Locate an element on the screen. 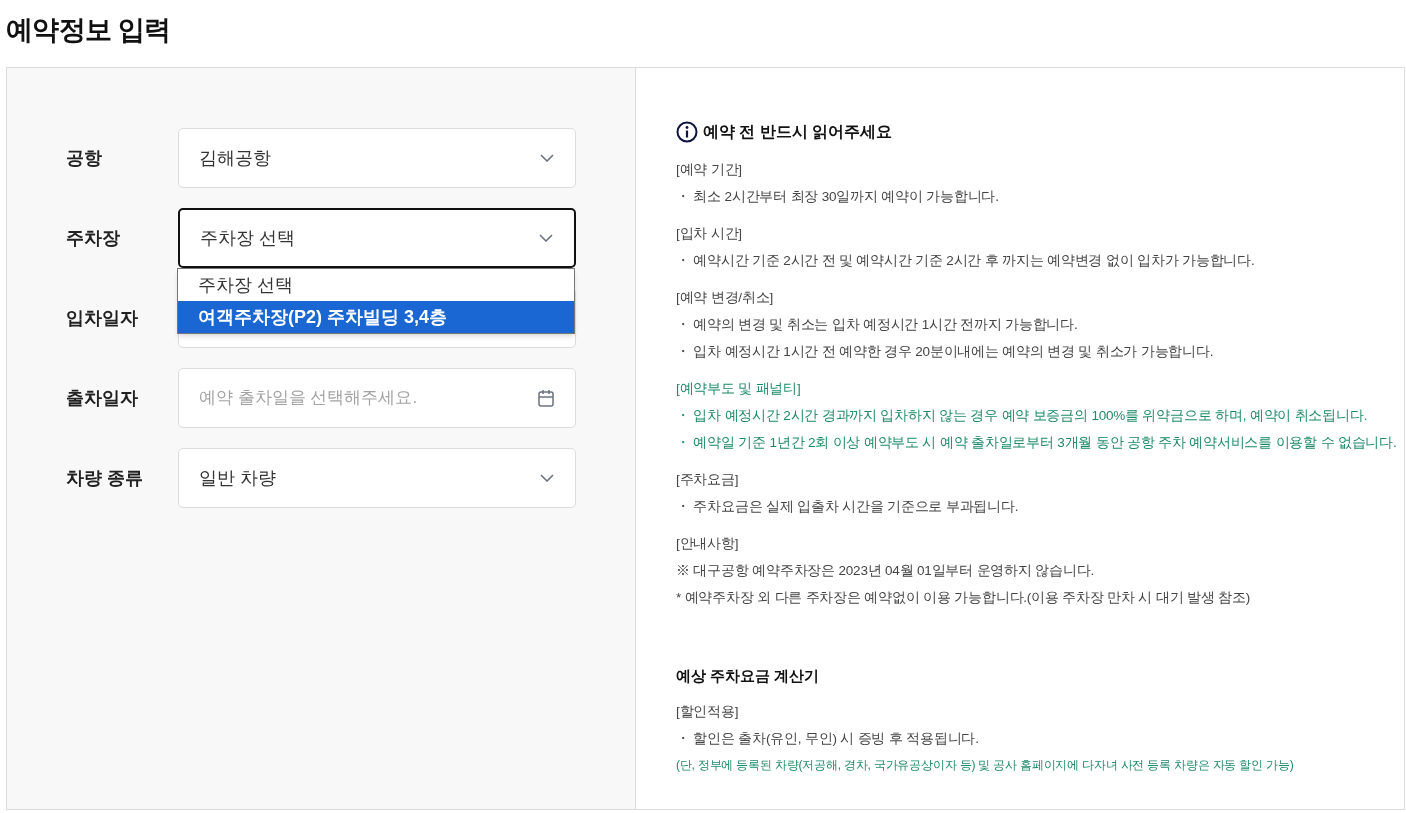 This screenshot has width=1406, height=813. select-field: 주차장 선택 is located at coordinates (377, 238).